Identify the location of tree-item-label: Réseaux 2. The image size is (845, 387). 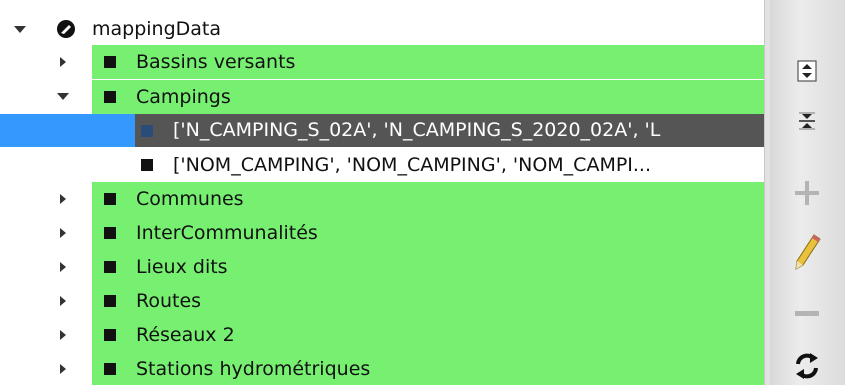
(185, 335).